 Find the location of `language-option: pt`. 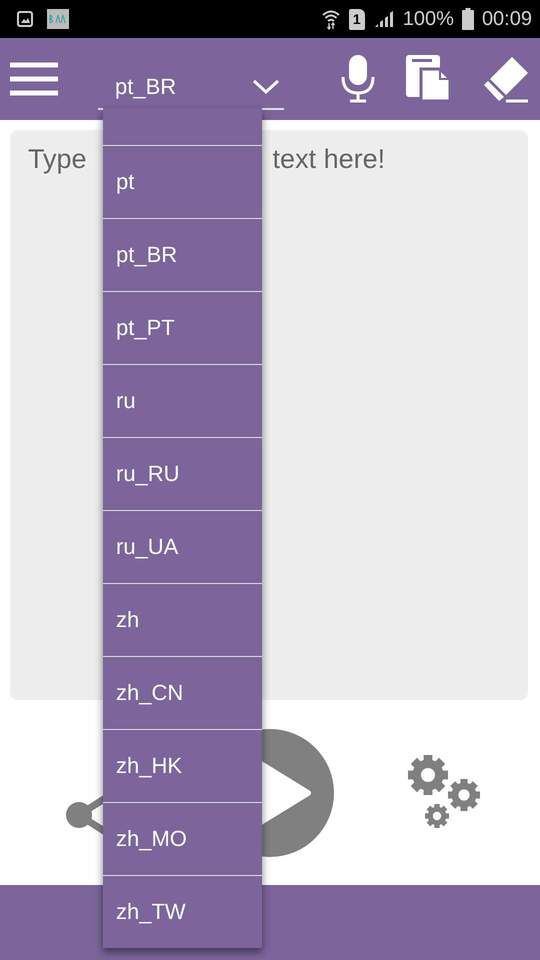

language-option: pt is located at coordinates (182, 182).